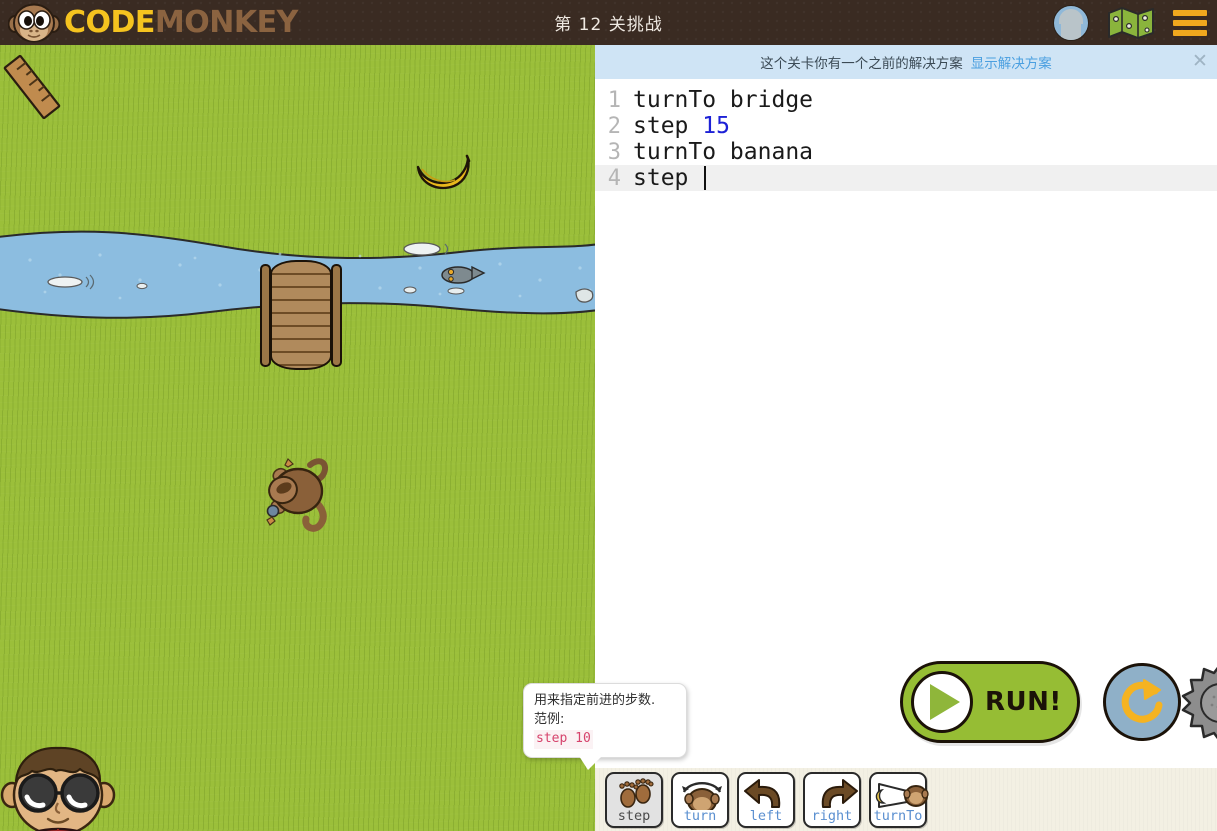 The width and height of the screenshot is (1217, 831). What do you see at coordinates (670, 178) in the screenshot?
I see `code-text: step` at bounding box center [670, 178].